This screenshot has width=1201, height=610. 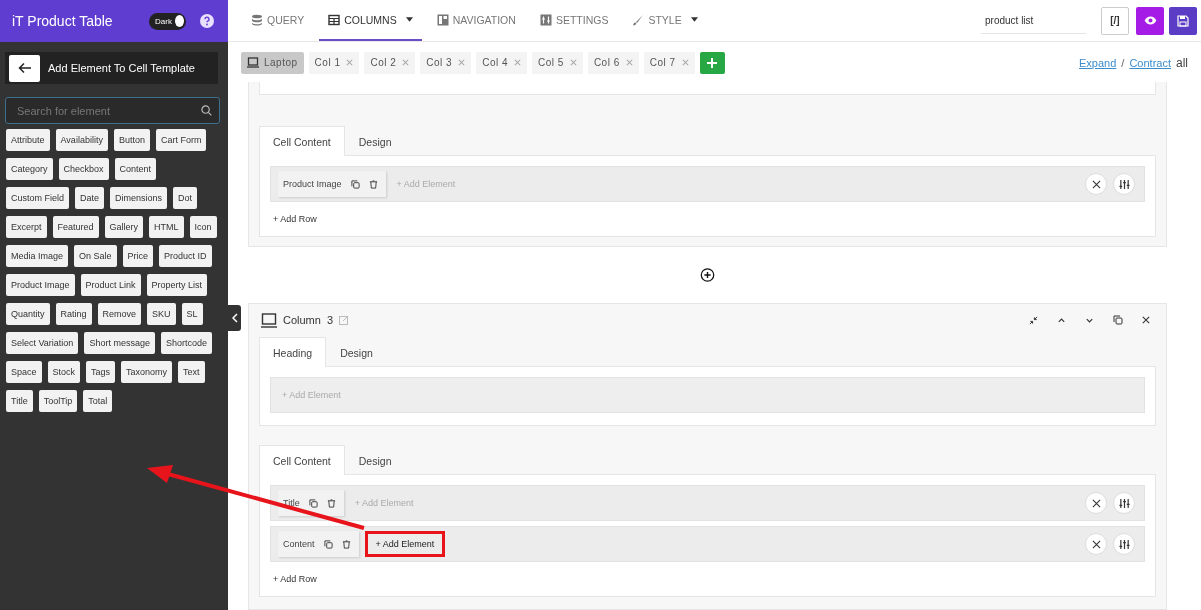 What do you see at coordinates (81, 140) in the screenshot?
I see `element-option: Availability` at bounding box center [81, 140].